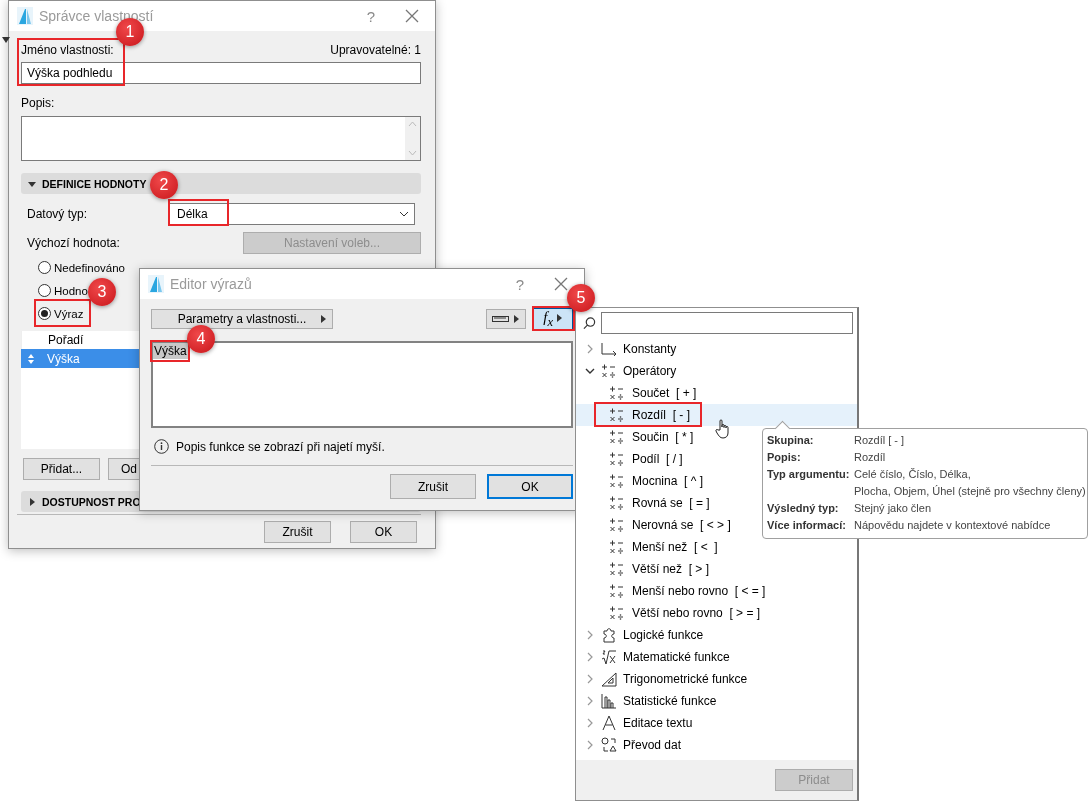 The image size is (1089, 801). What do you see at coordinates (211, 284) in the screenshot?
I see `window-title: Editor výrazů` at bounding box center [211, 284].